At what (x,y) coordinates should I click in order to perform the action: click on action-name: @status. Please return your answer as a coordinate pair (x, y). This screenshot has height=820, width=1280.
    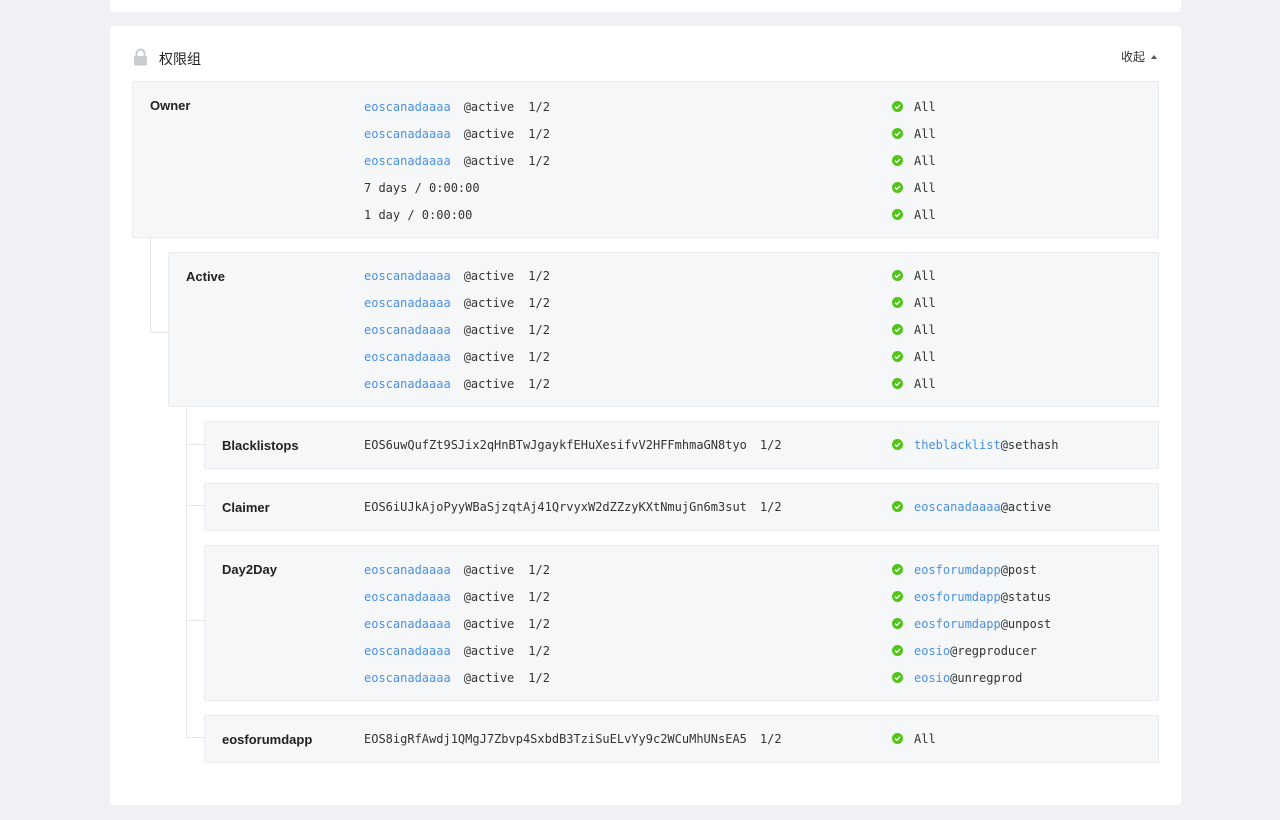
    Looking at the image, I should click on (1026, 596).